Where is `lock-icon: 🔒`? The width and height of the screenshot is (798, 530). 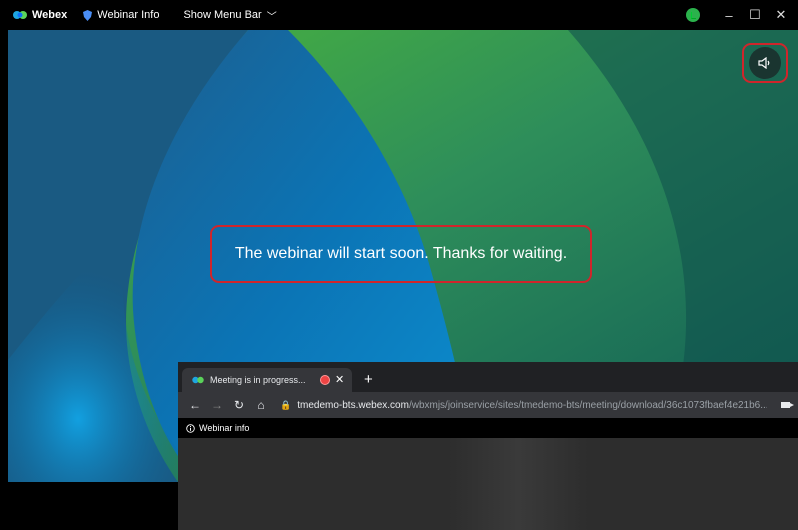
lock-icon: 🔒 is located at coordinates (285, 405).